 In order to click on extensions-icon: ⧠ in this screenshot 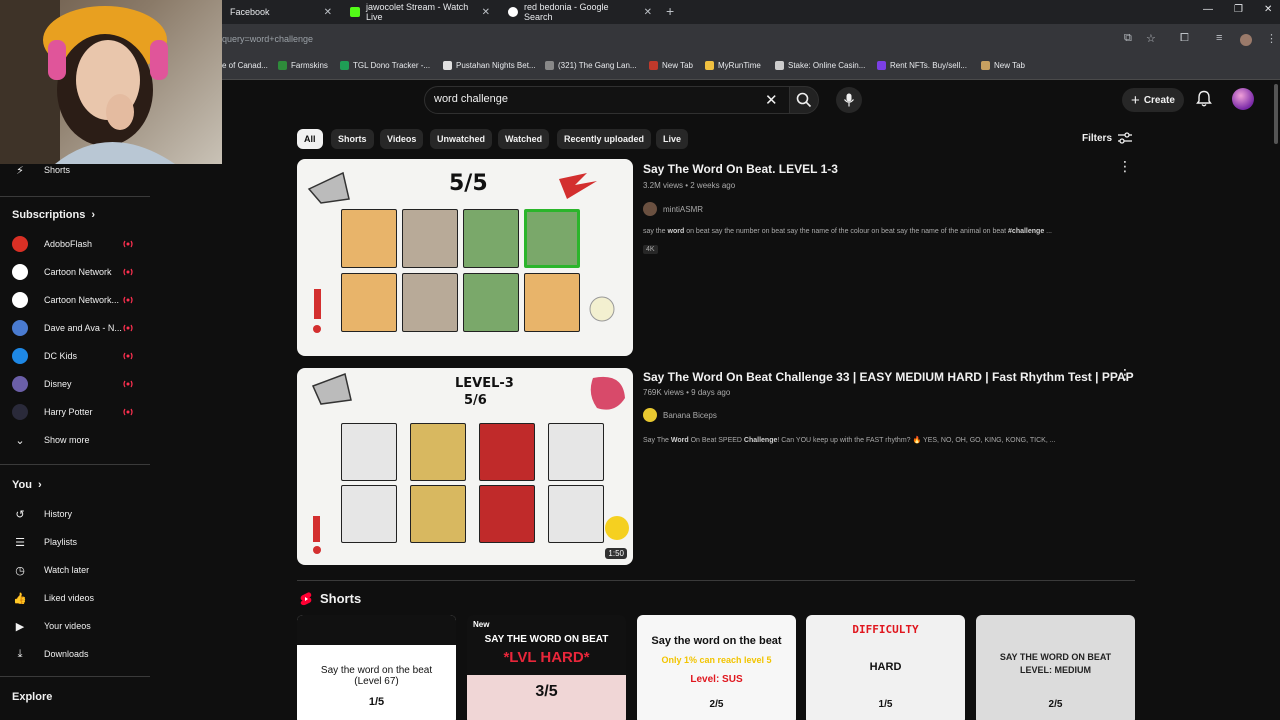, I will do `click(1184, 38)`.